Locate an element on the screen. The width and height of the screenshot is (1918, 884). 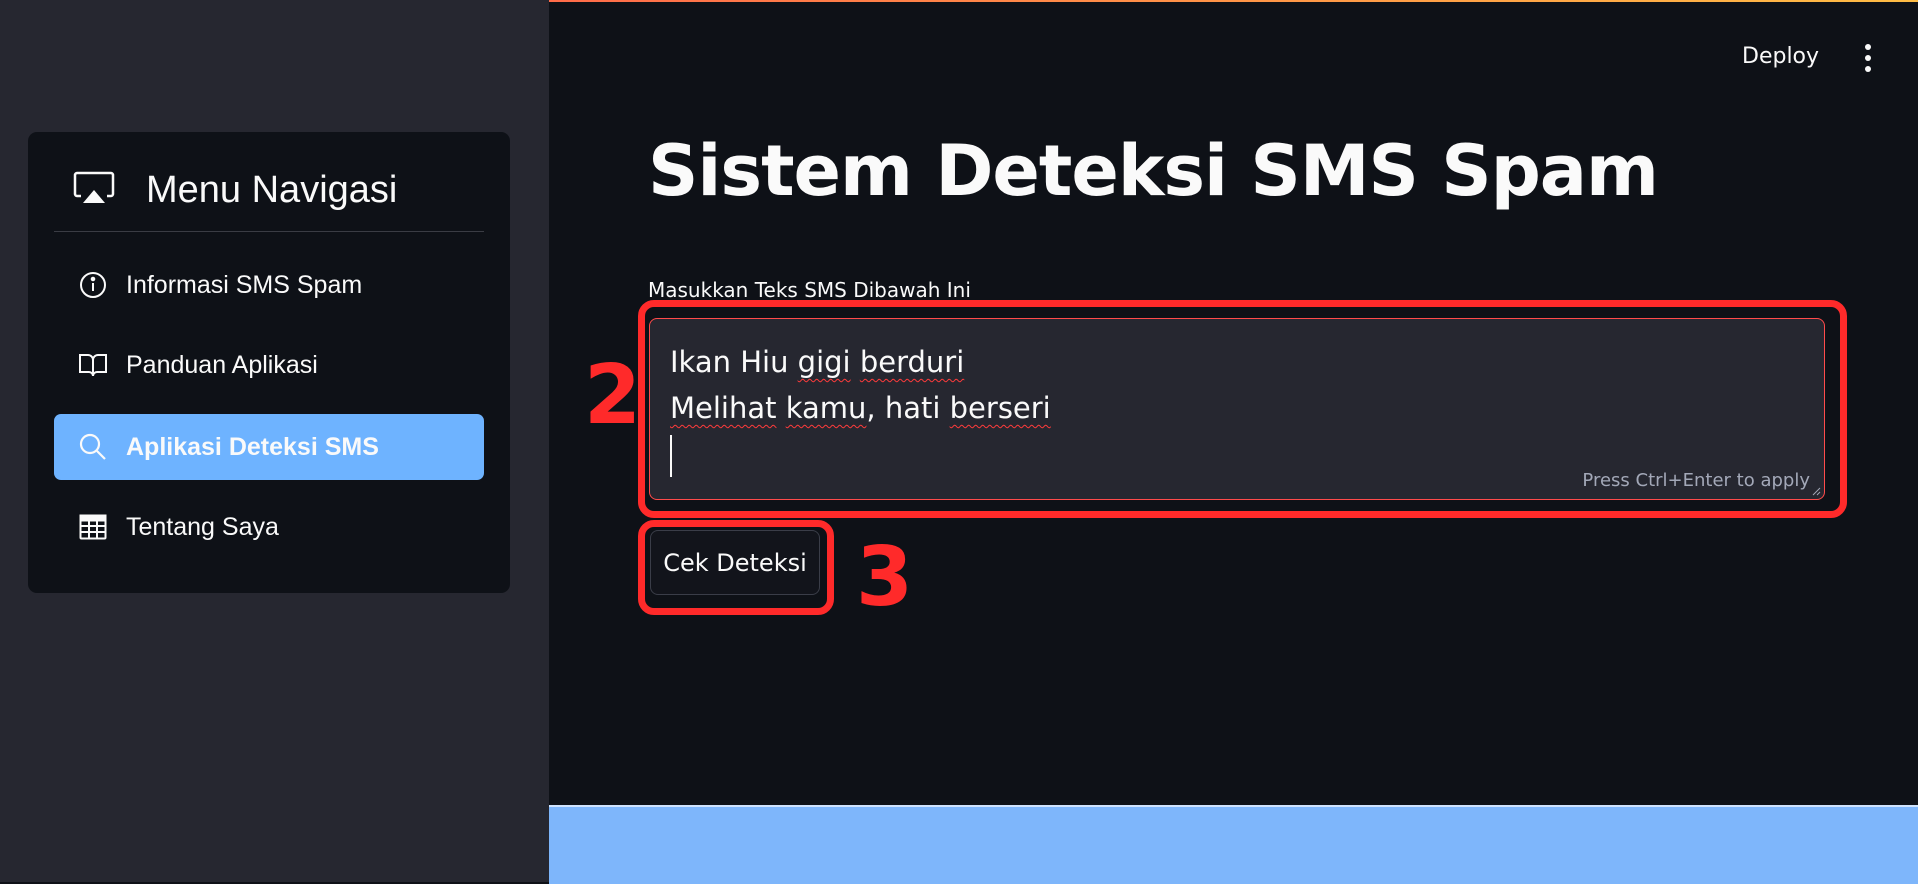
nav-header: Menu Navigasi is located at coordinates (282, 190).